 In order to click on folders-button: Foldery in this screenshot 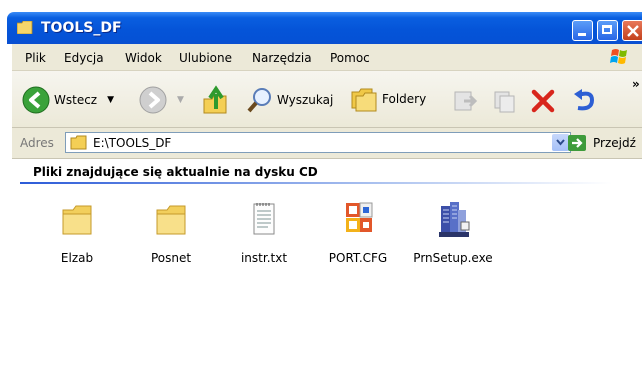, I will do `click(388, 99)`.